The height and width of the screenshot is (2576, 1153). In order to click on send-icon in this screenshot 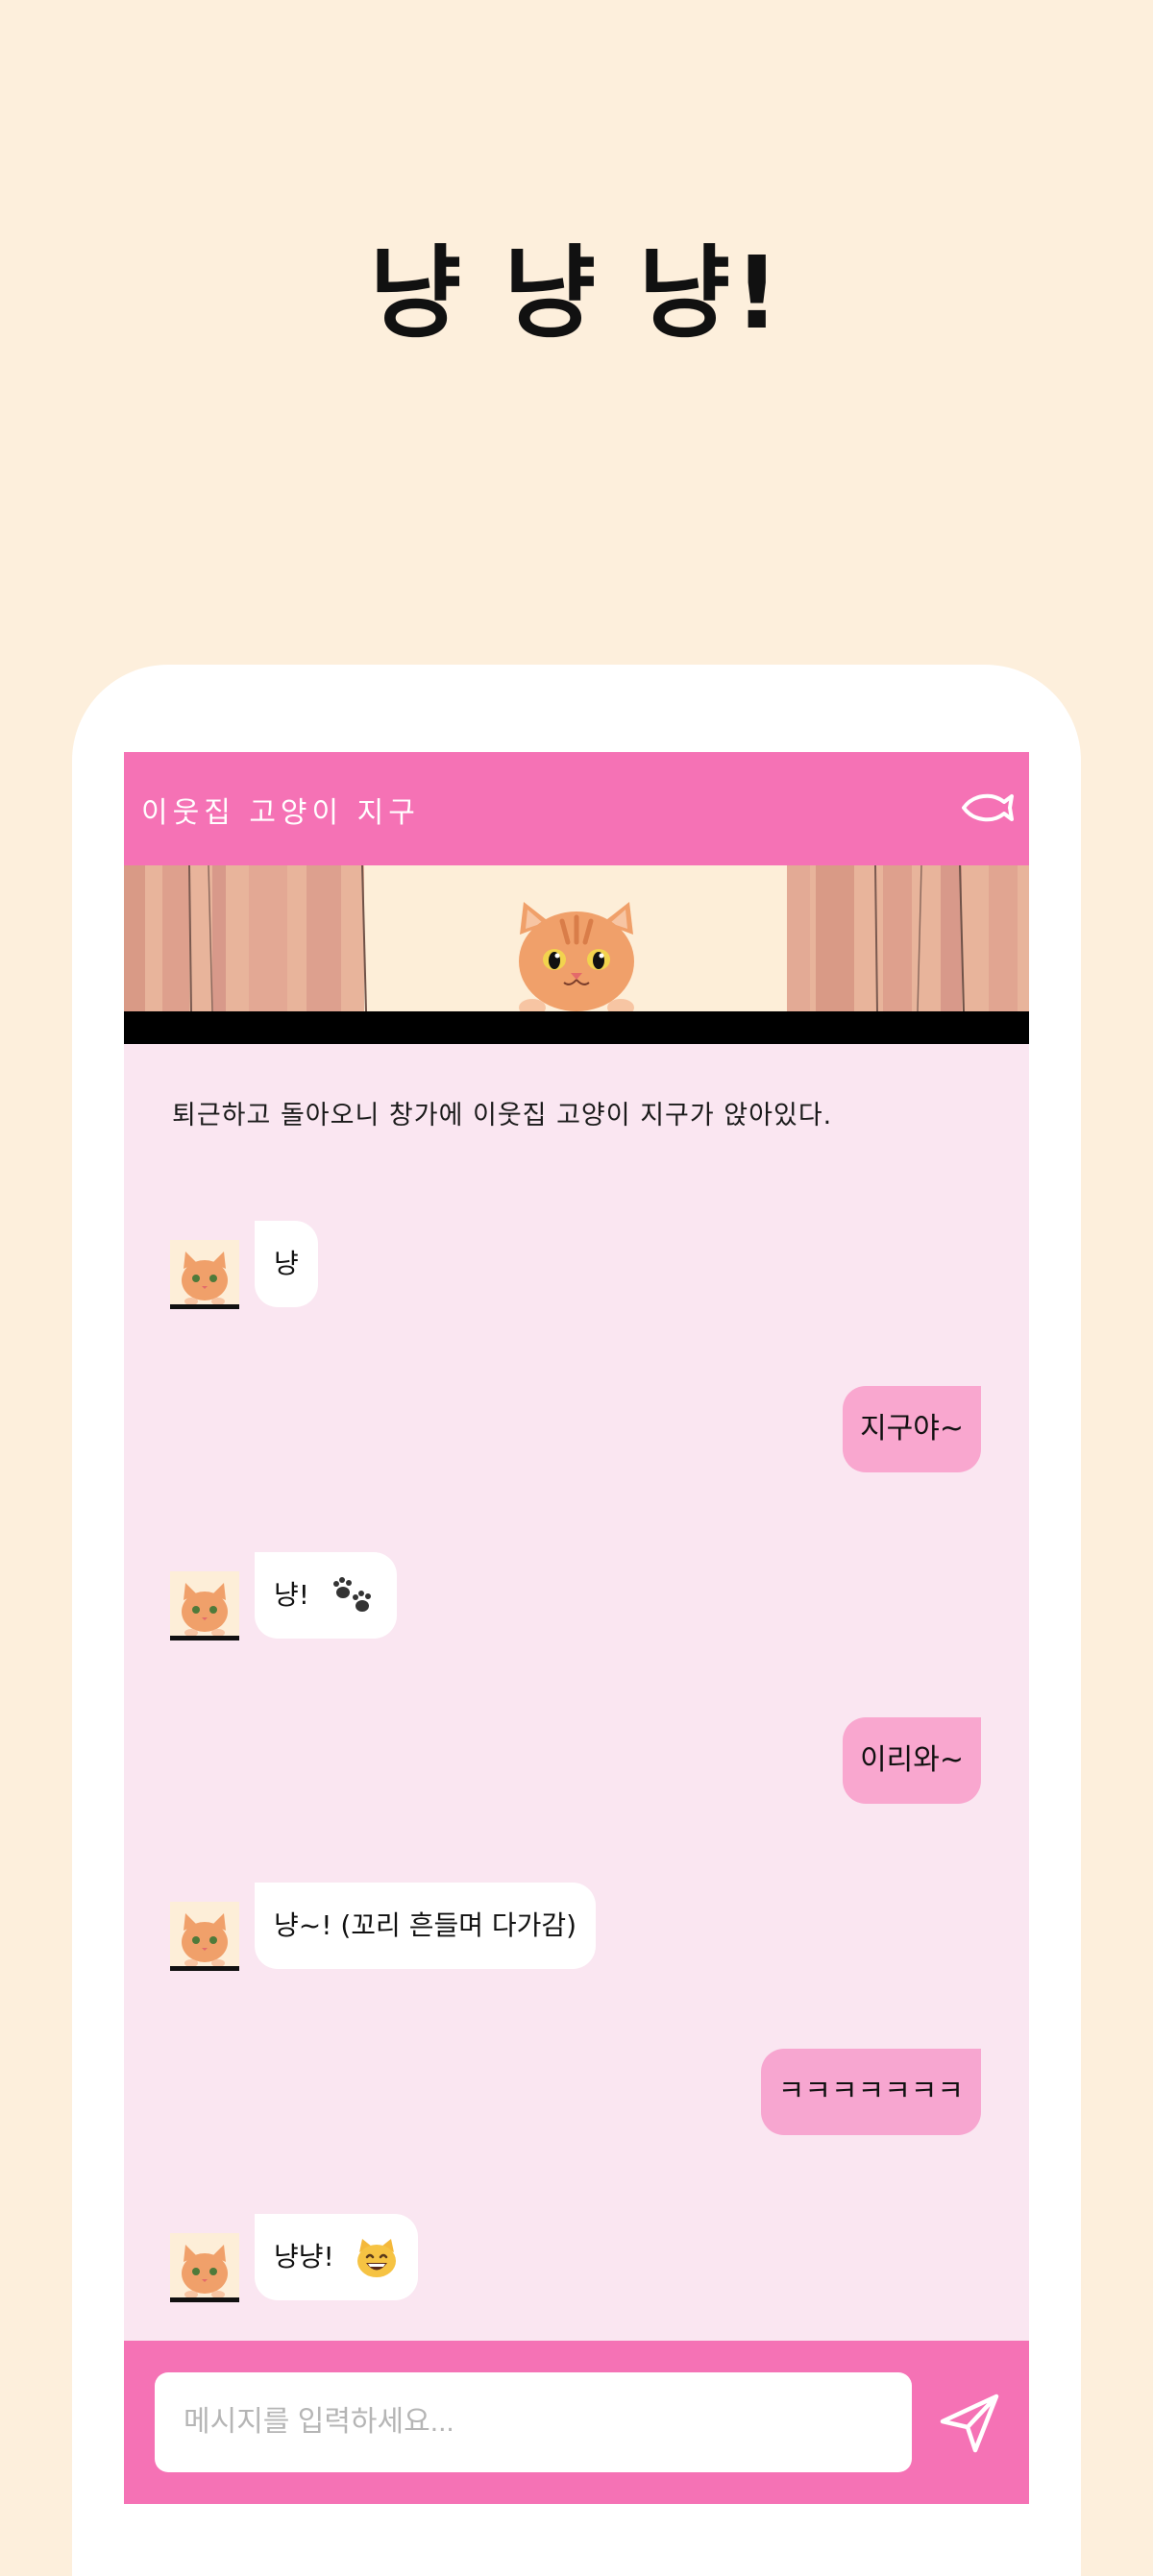, I will do `click(969, 2424)`.